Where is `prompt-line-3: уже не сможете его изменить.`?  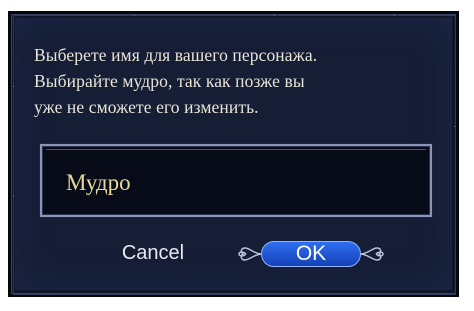
prompt-line-3: уже не сможете его изменить. is located at coordinates (146, 107).